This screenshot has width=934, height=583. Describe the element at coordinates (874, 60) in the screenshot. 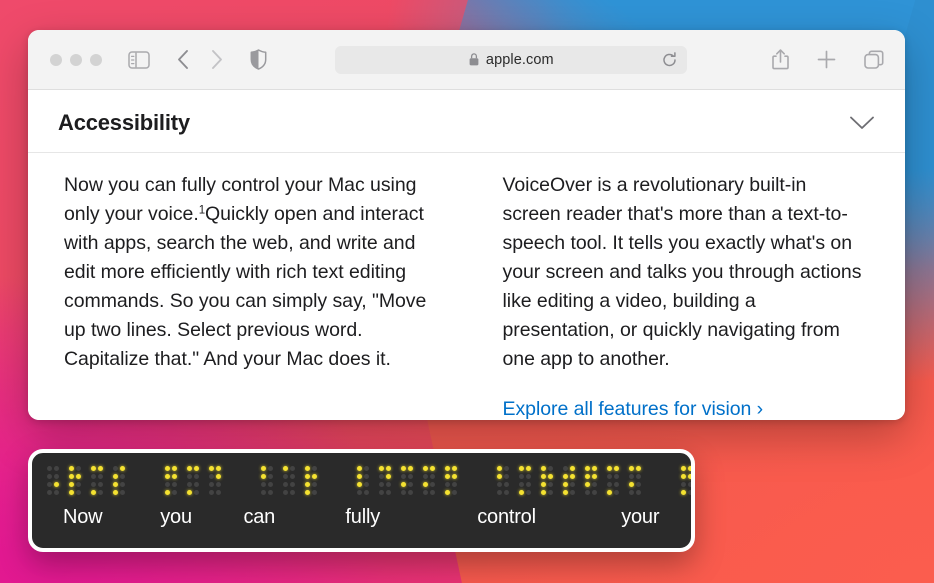

I see `tabs-icon` at that location.